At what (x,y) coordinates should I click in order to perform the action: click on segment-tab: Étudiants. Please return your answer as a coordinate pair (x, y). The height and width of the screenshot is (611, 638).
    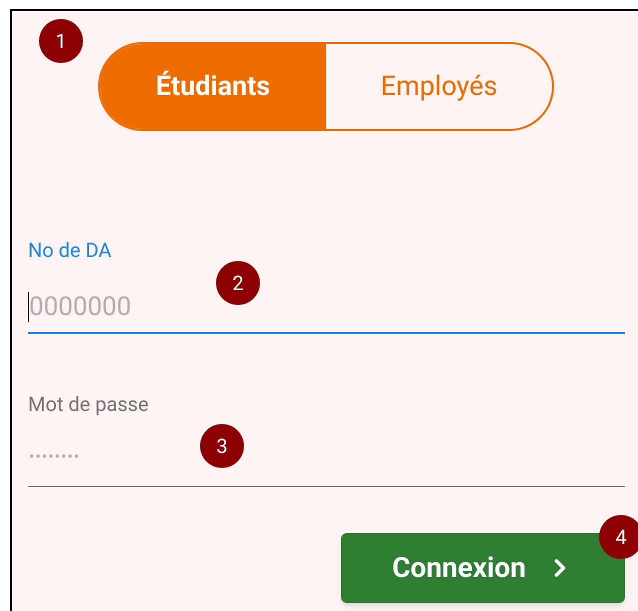
    Looking at the image, I should click on (213, 86).